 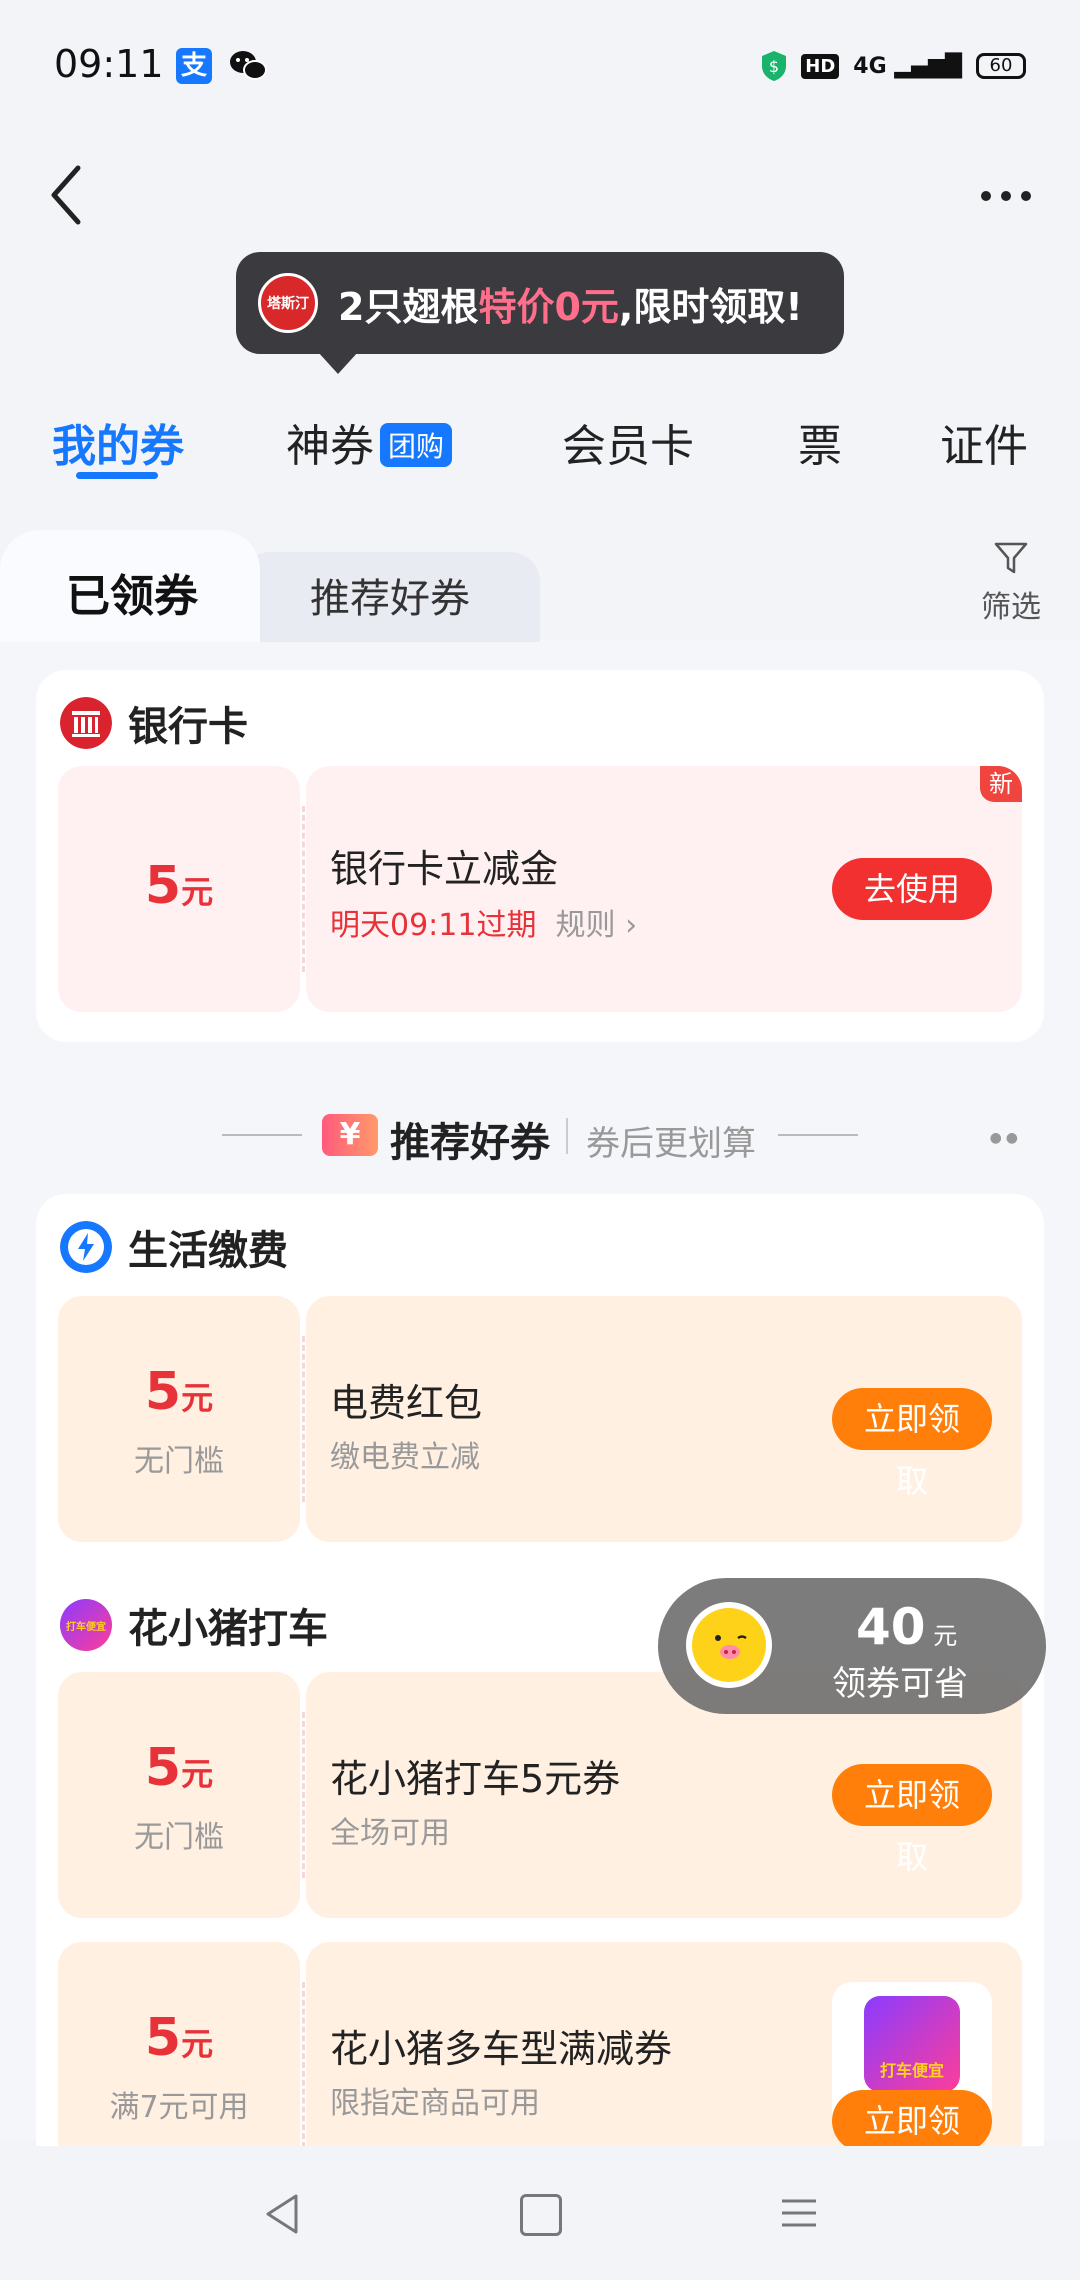 What do you see at coordinates (86, 1247) in the screenshot?
I see `lightning-icon` at bounding box center [86, 1247].